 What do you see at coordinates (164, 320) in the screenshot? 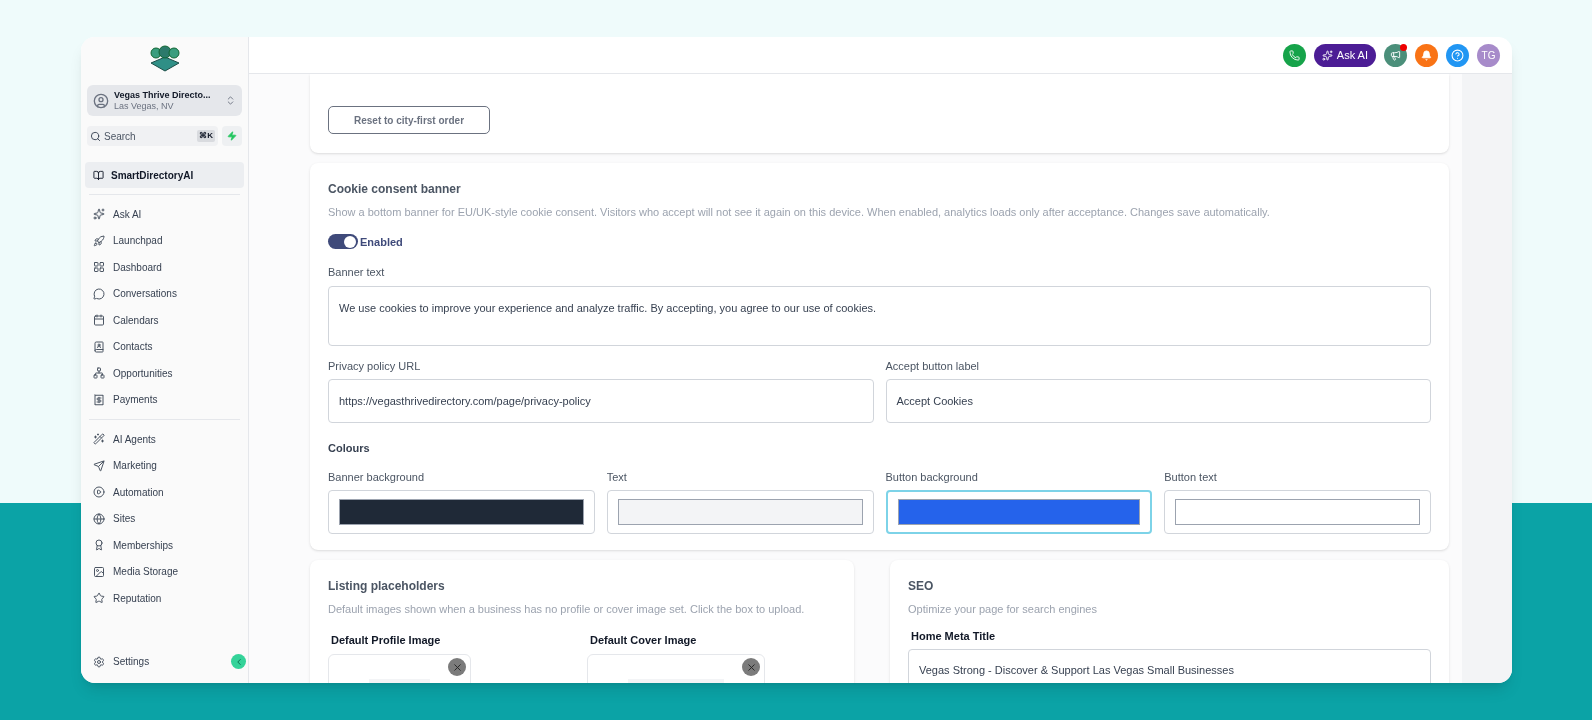
I see `nav-item: Calendars` at bounding box center [164, 320].